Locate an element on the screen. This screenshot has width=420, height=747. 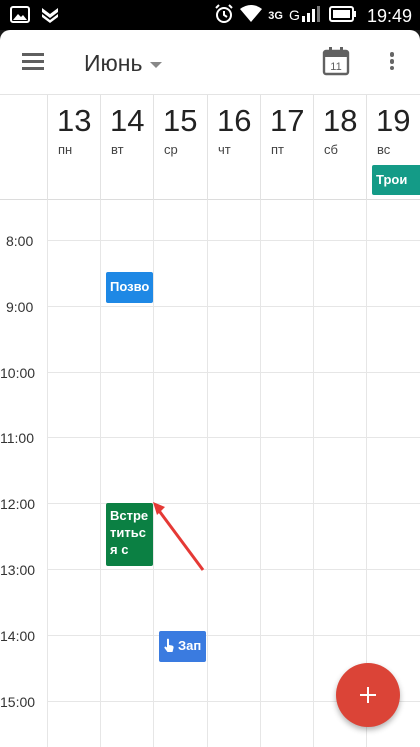
day-column-header: 17 пт is located at coordinates (286, 147).